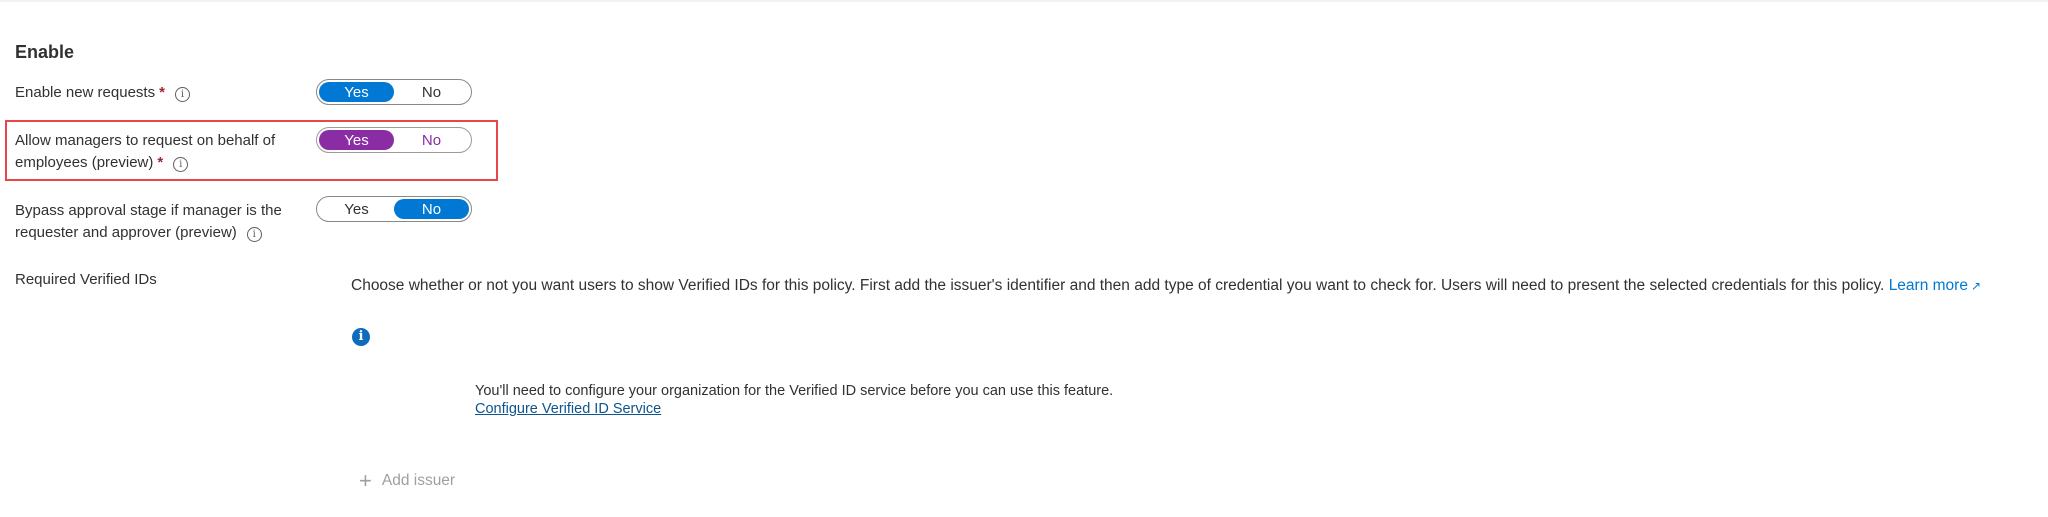 The image size is (2048, 517). What do you see at coordinates (356, 92) in the screenshot?
I see `enable-new-requests-yes: Yes` at bounding box center [356, 92].